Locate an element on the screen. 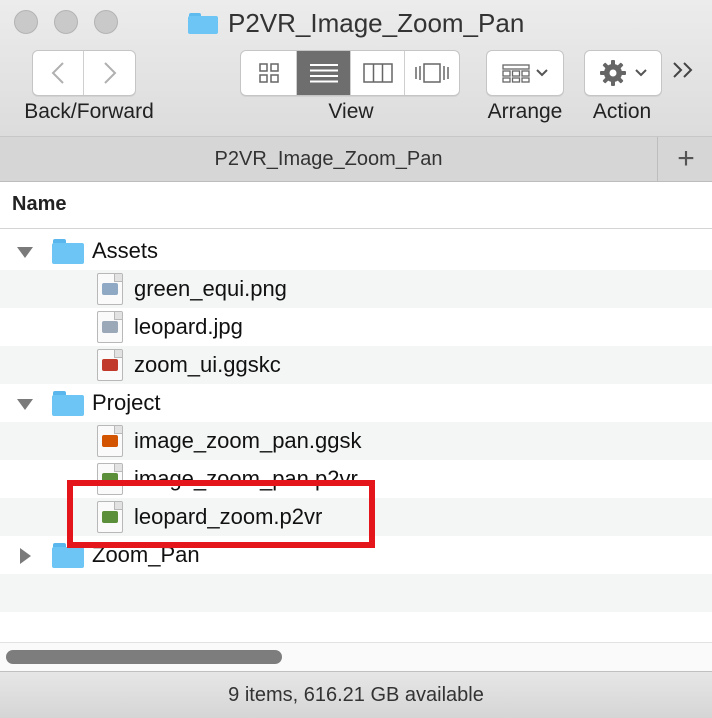  arrange-segment is located at coordinates (525, 73).